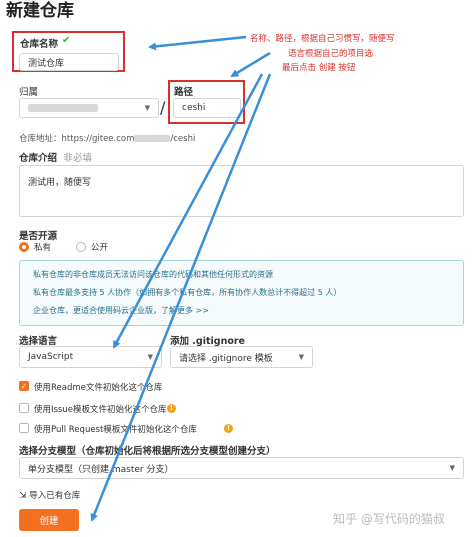  I want to click on import-icon: ⇲, so click(23, 496).